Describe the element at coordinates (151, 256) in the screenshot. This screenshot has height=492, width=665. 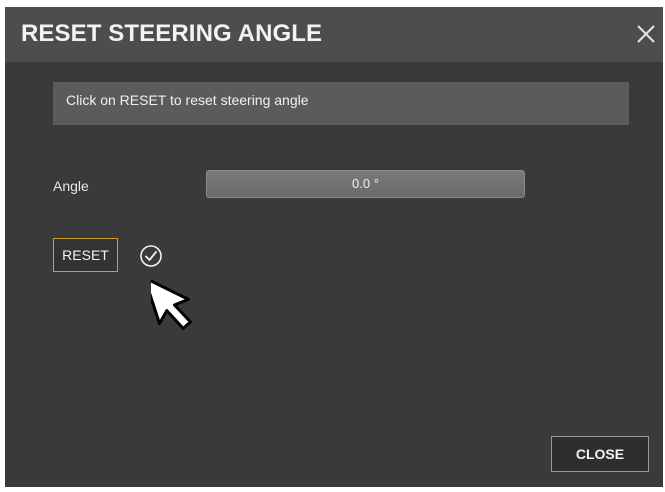
I see `check-circle-icon` at that location.